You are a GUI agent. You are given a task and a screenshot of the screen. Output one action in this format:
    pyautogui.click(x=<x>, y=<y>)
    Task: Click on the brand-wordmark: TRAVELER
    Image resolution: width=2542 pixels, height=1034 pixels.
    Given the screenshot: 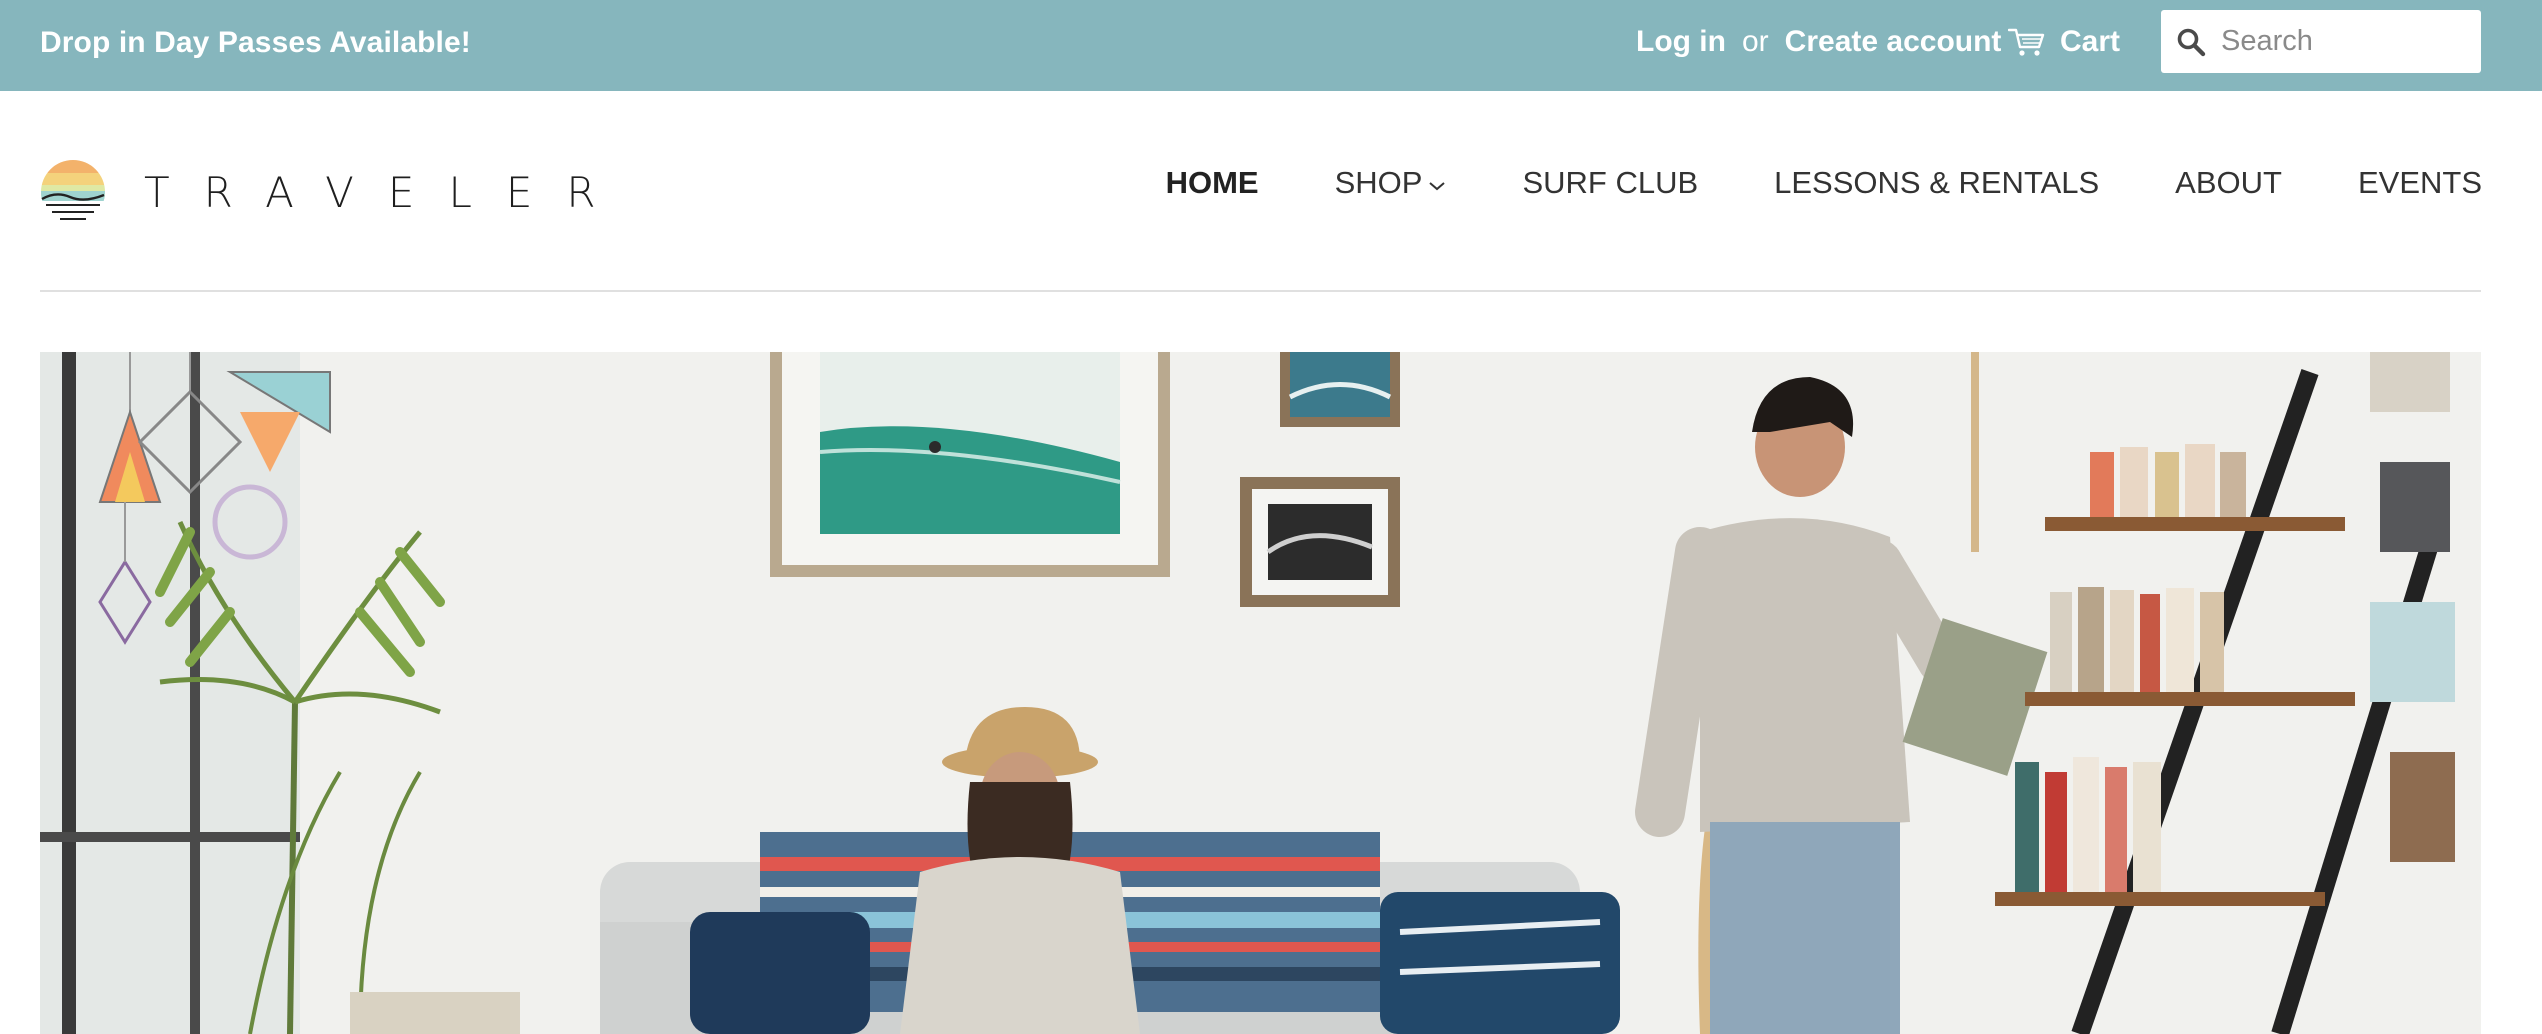 What is the action you would take?
    pyautogui.click(x=387, y=192)
    